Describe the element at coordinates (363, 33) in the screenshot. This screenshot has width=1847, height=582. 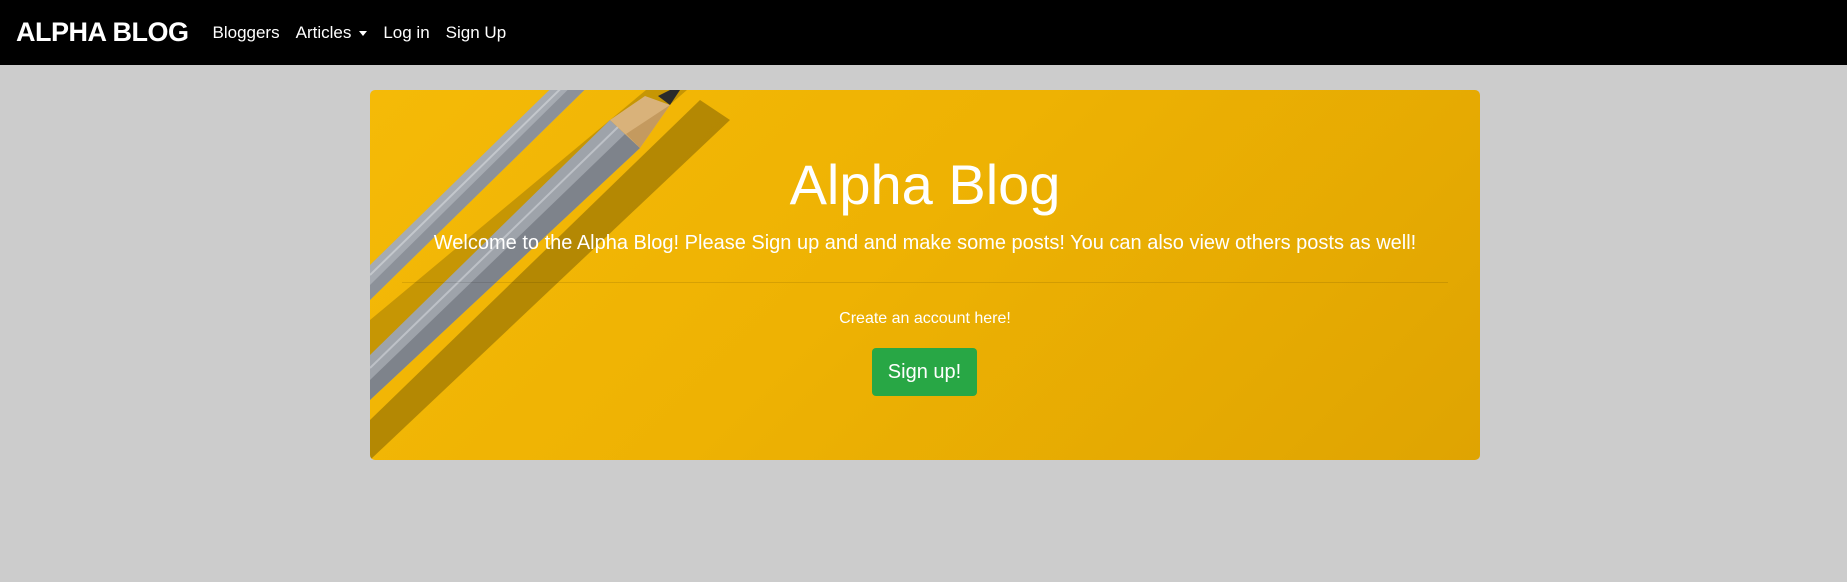
I see `caret-down-icon` at that location.